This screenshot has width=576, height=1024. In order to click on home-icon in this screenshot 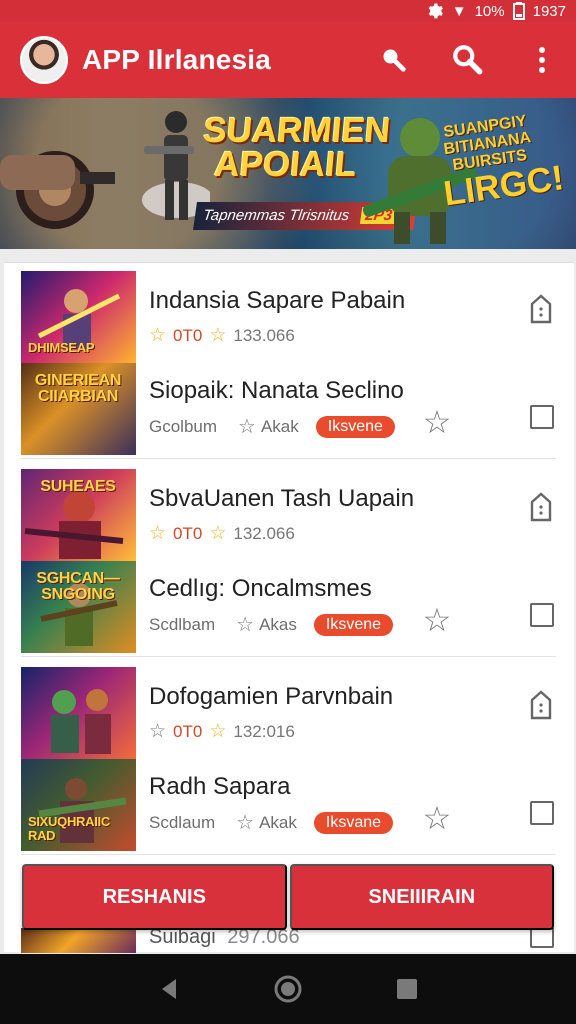, I will do `click(288, 989)`.